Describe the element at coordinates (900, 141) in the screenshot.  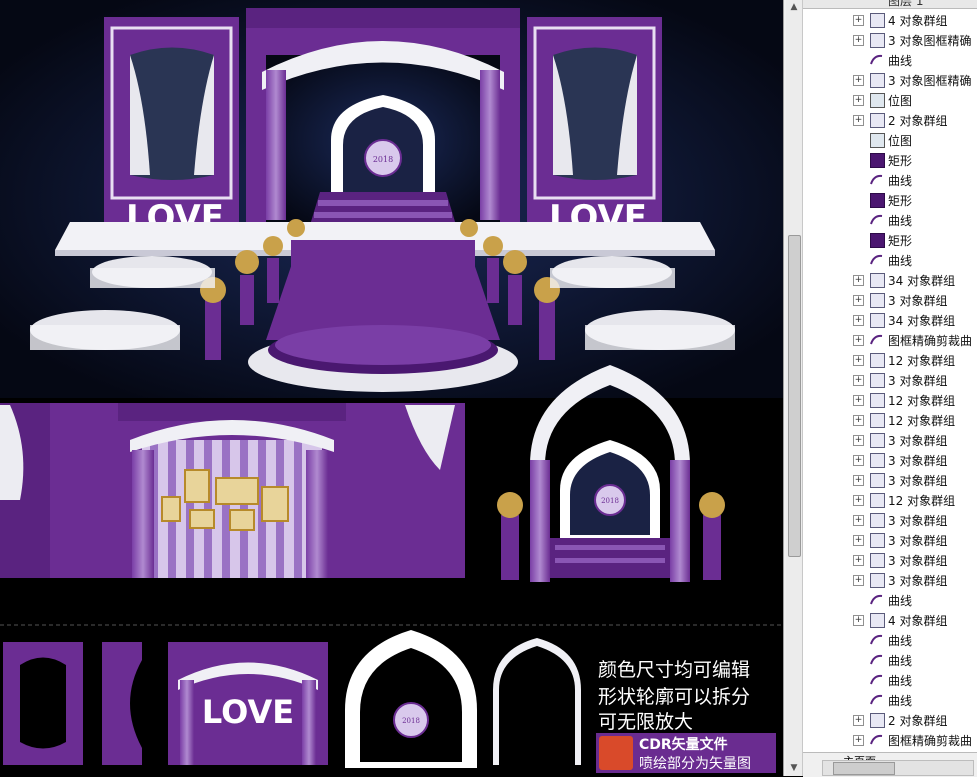
I see `tree-row-label: 位图` at that location.